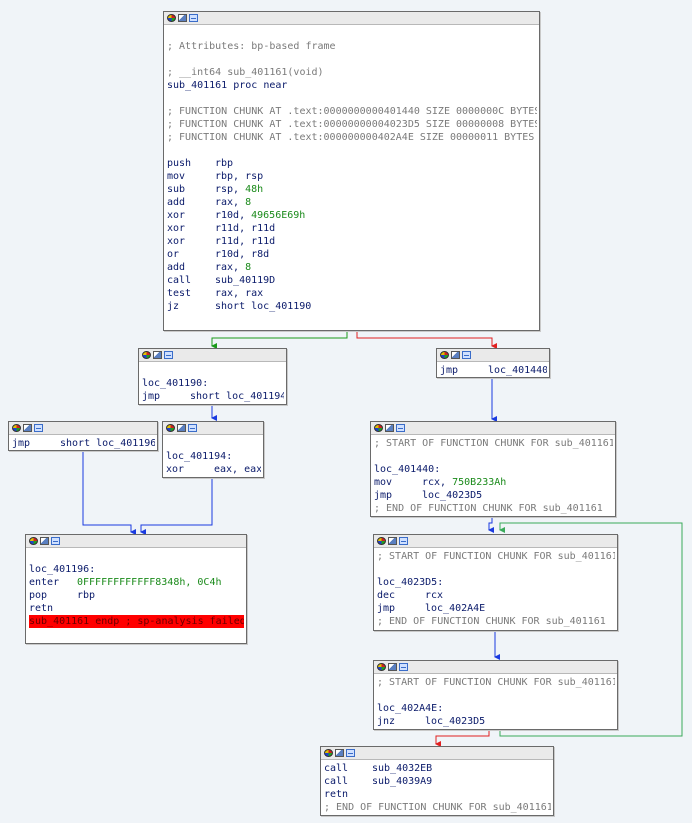  Describe the element at coordinates (213, 383) in the screenshot. I see `label-line: loc_401190:` at that location.